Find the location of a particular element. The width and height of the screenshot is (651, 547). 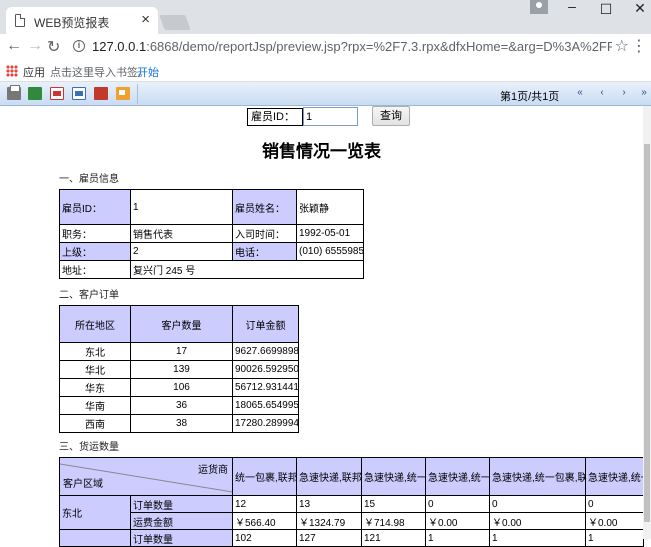

last-page-icon: » is located at coordinates (644, 92).